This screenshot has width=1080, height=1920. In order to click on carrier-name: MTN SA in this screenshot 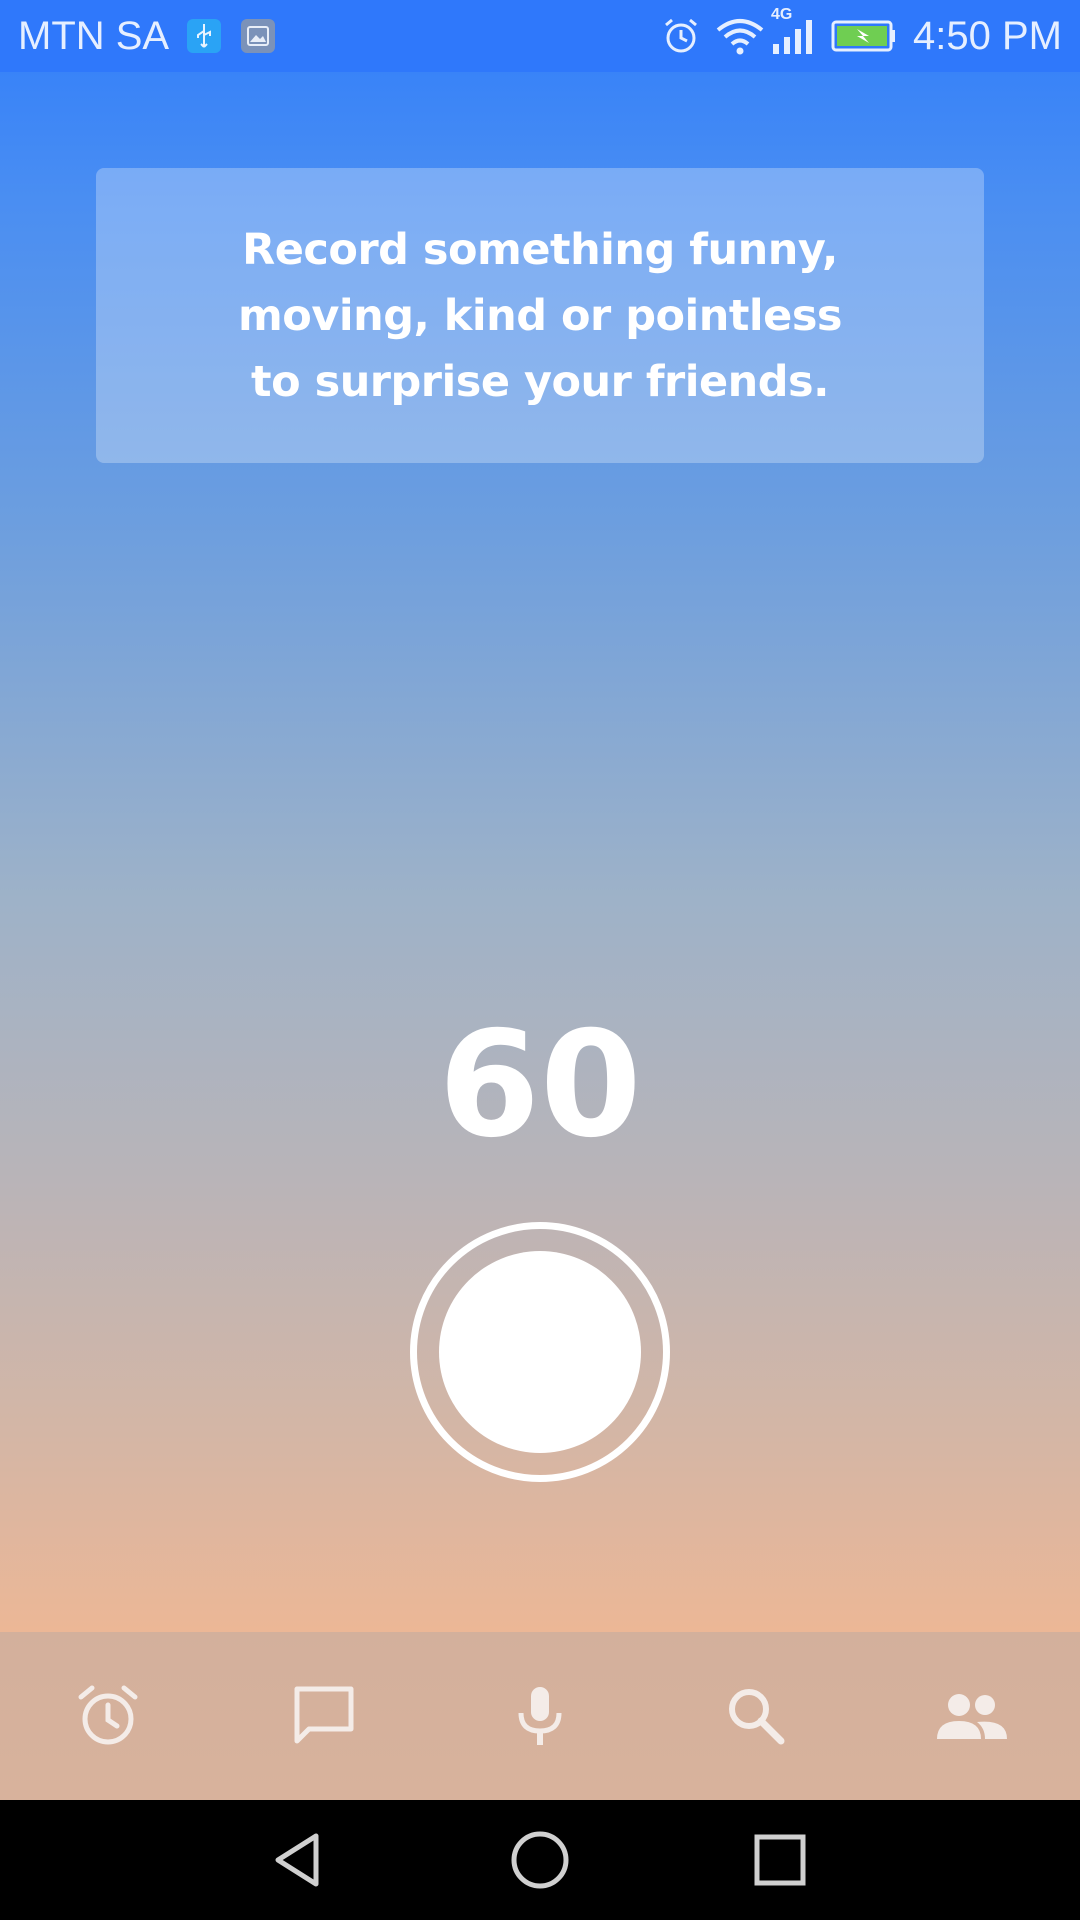, I will do `click(94, 35)`.